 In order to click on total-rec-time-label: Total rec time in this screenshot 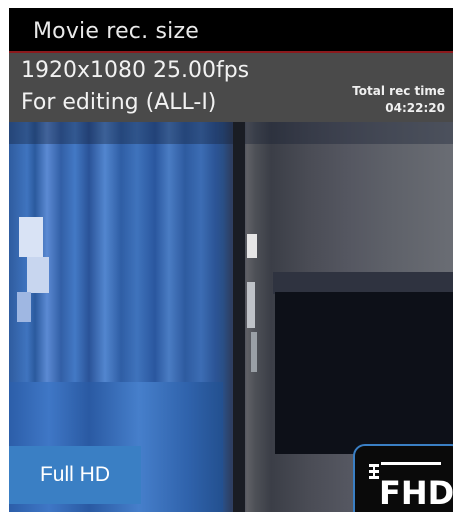, I will do `click(398, 91)`.